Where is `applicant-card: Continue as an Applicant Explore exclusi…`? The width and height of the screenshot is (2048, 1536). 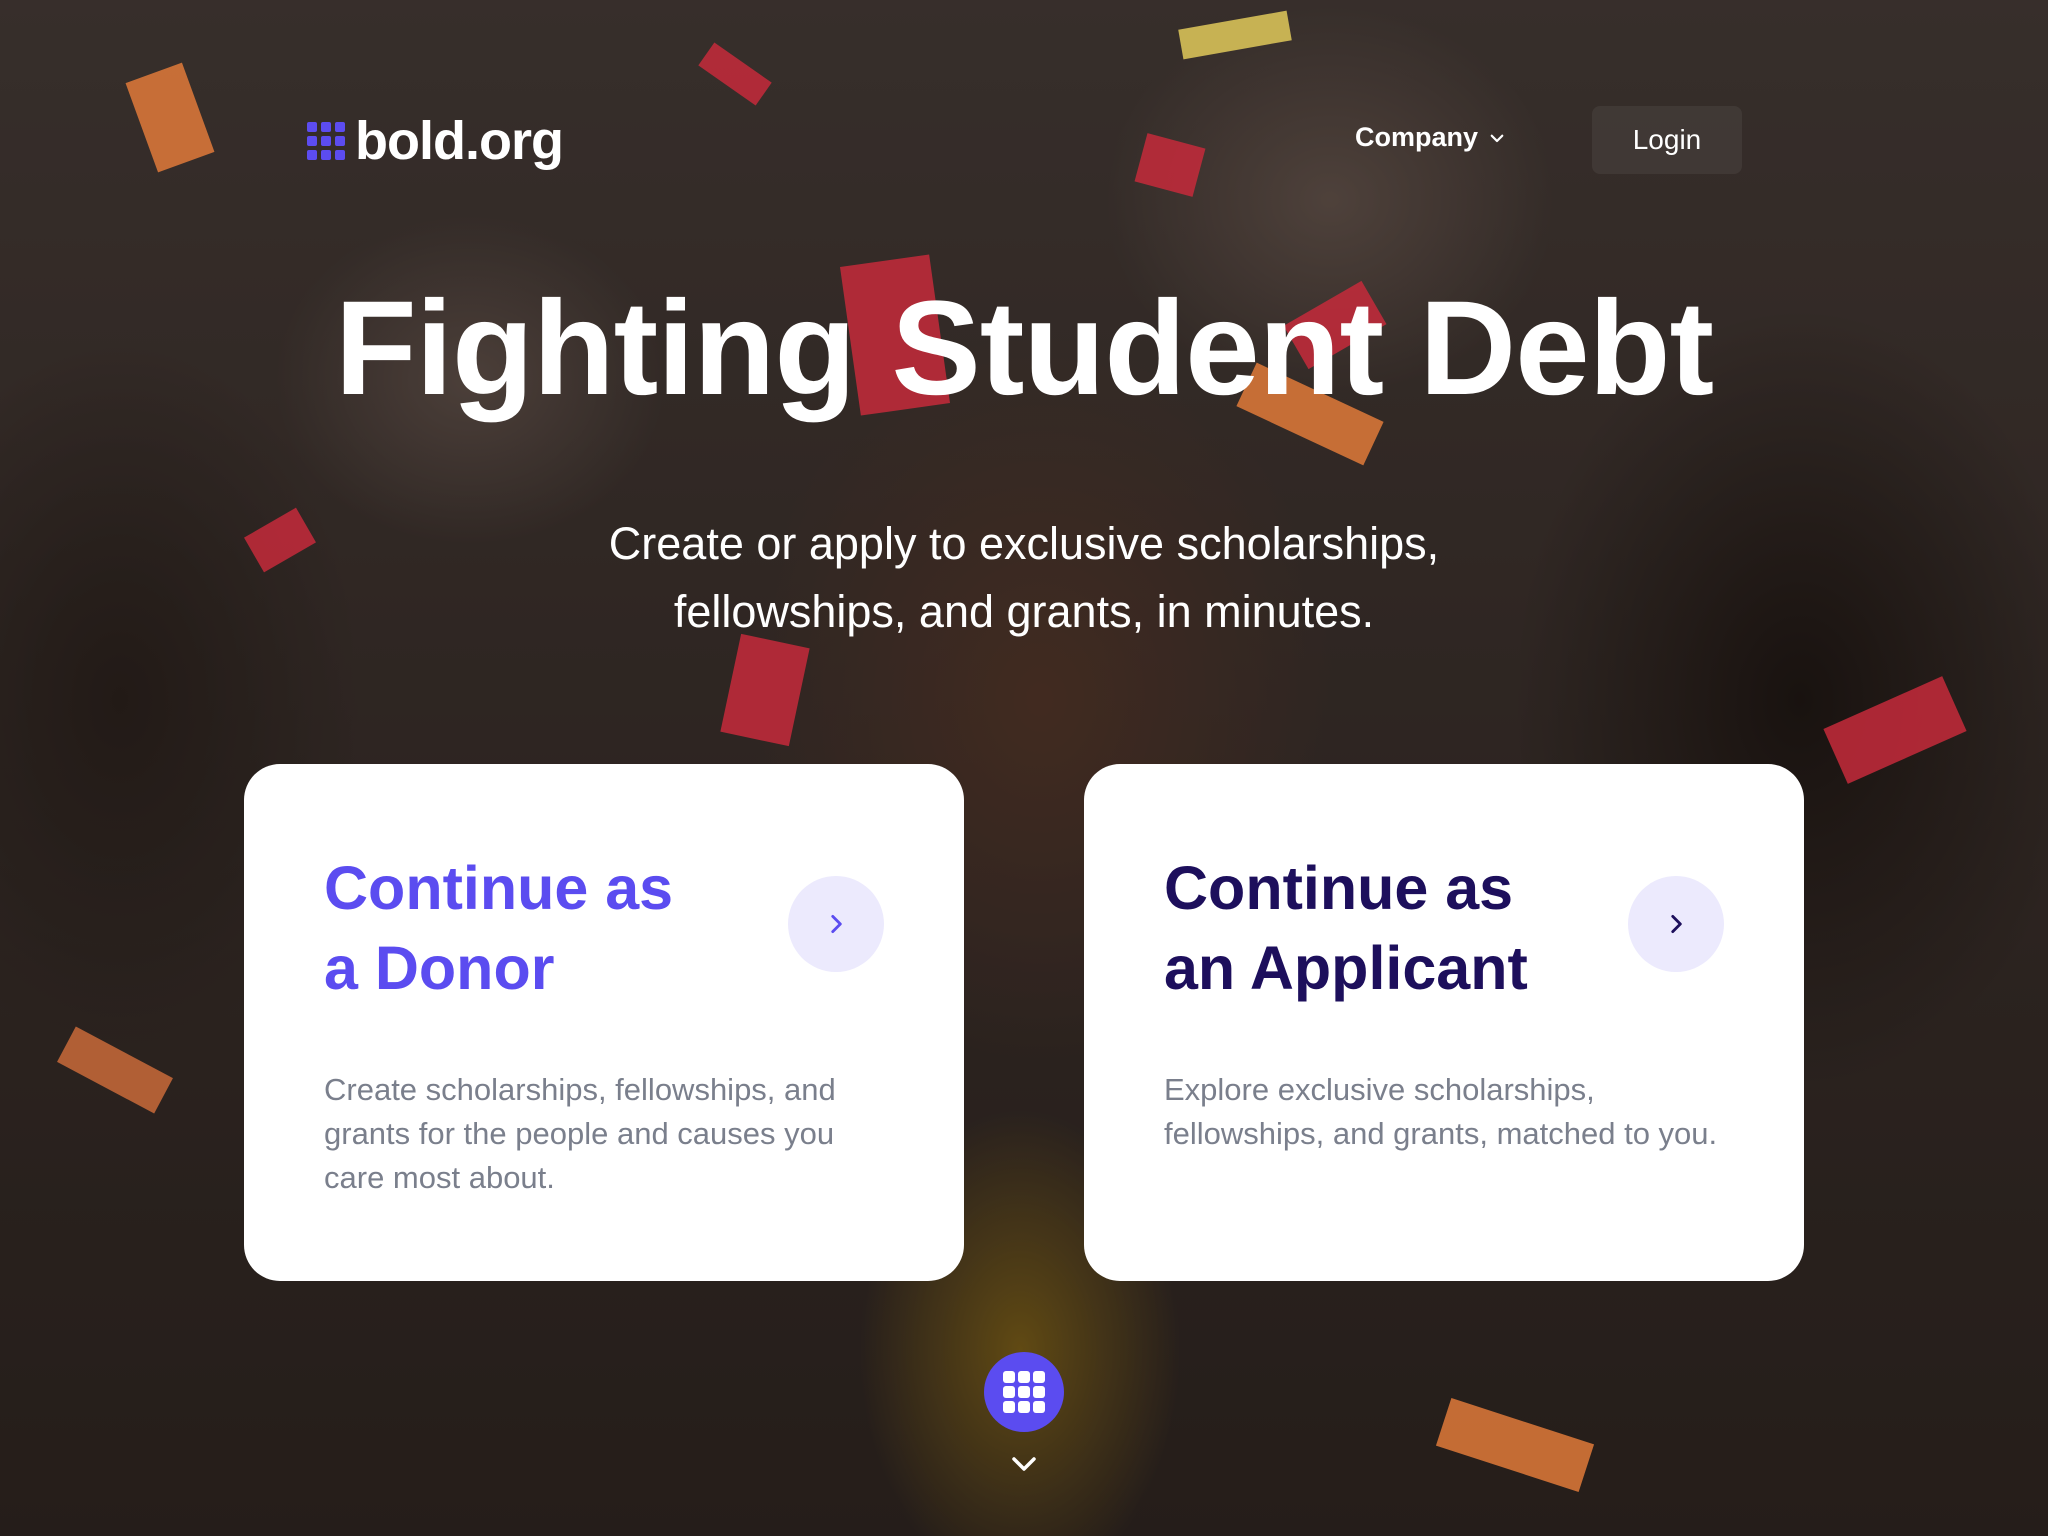
applicant-card: Continue as an Applicant Explore exclusi… is located at coordinates (1444, 1022).